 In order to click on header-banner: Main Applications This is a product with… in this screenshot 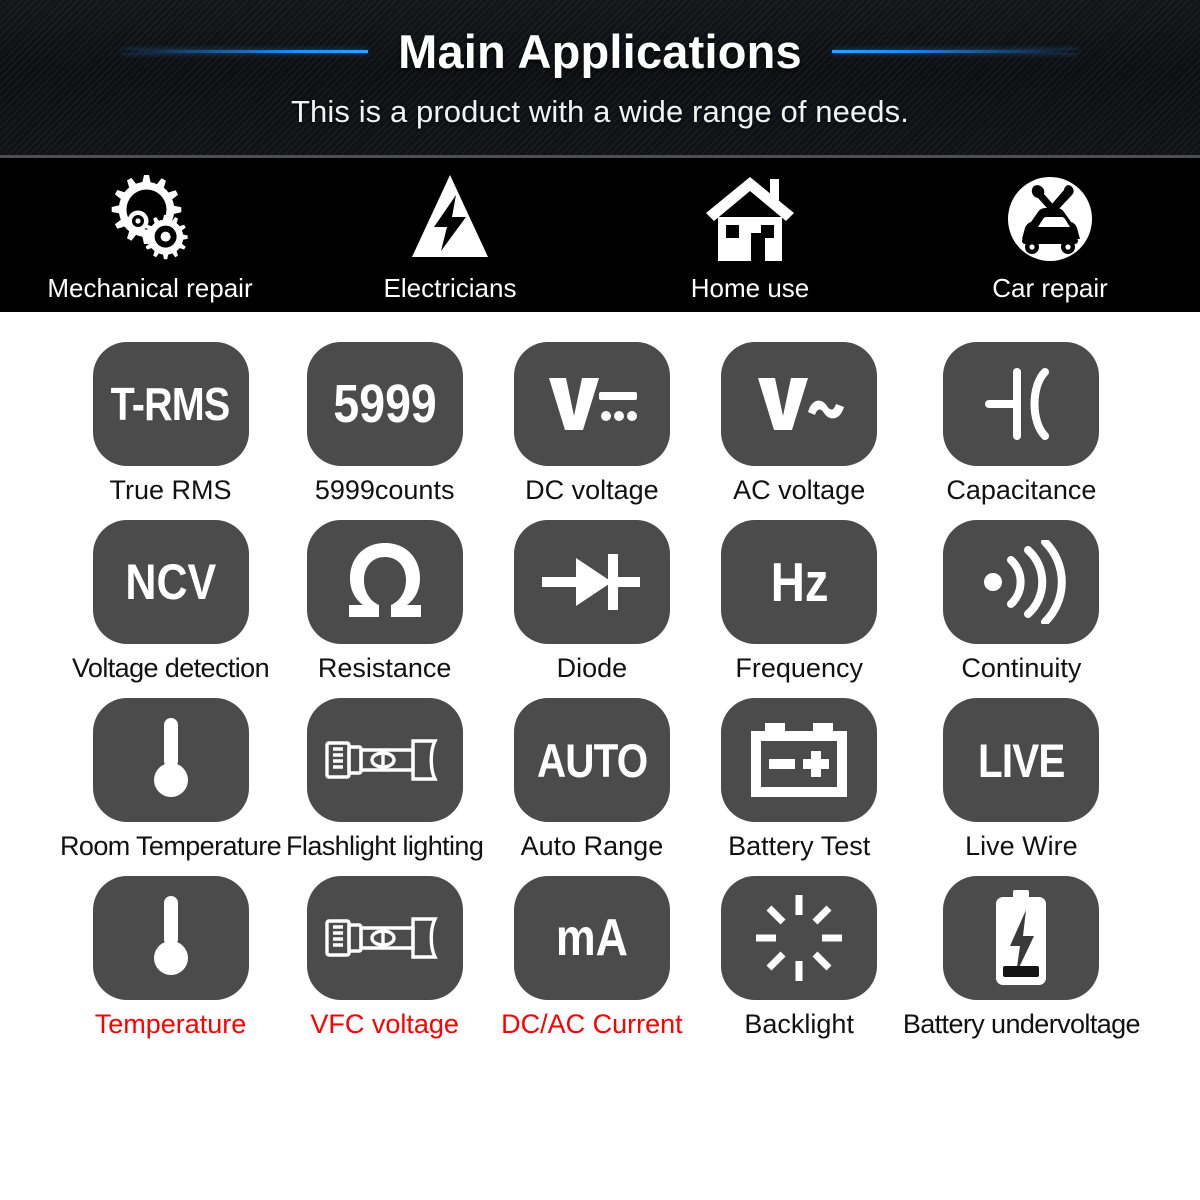, I will do `click(600, 79)`.